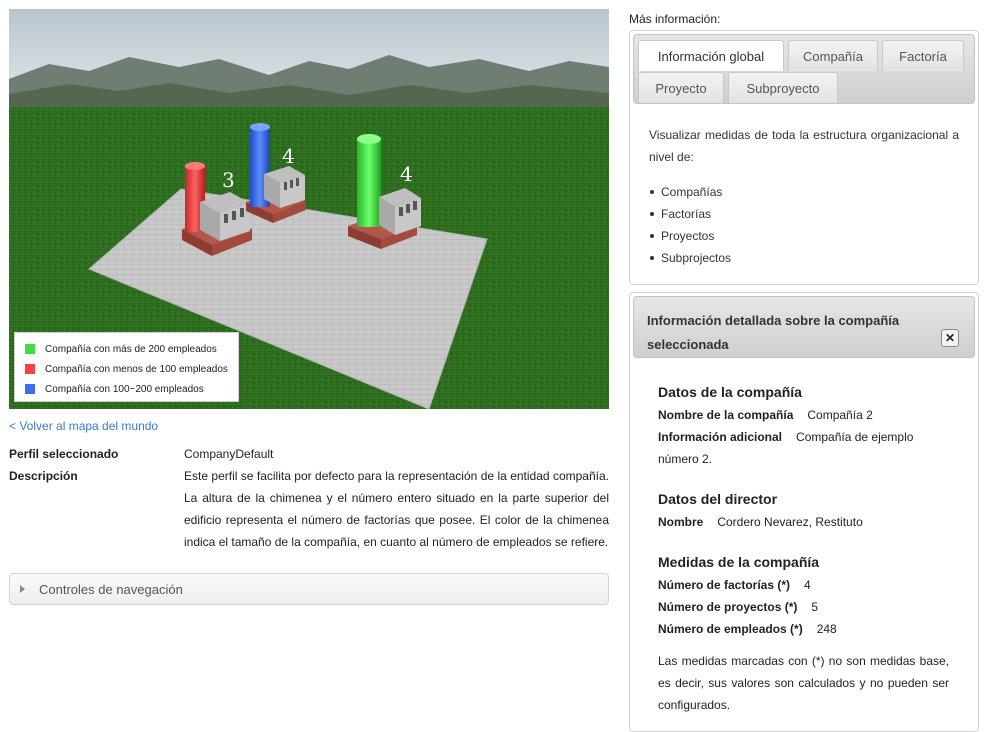 This screenshot has width=992, height=732. I want to click on factory-count: 3, so click(228, 180).